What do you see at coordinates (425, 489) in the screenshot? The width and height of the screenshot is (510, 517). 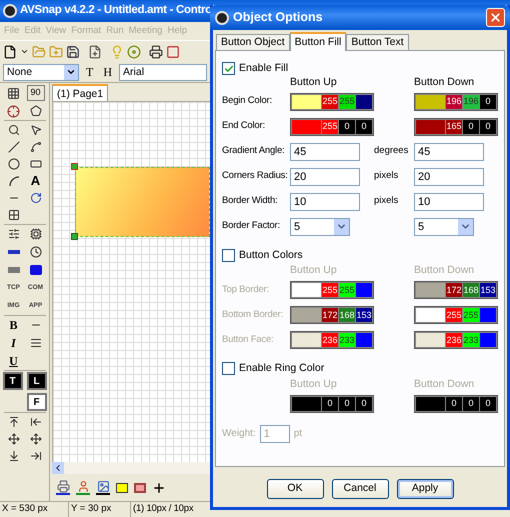 I see `dialog-button: Apply` at bounding box center [425, 489].